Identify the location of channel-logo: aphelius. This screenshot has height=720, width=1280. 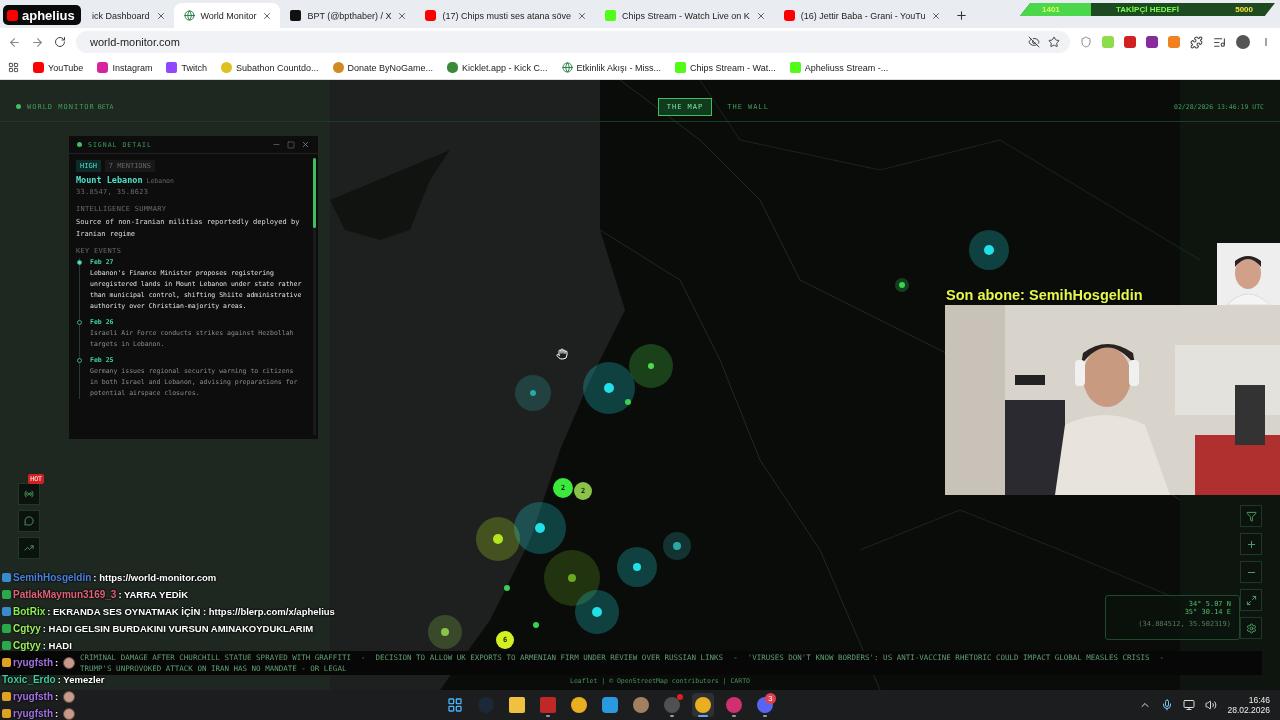
(42, 15).